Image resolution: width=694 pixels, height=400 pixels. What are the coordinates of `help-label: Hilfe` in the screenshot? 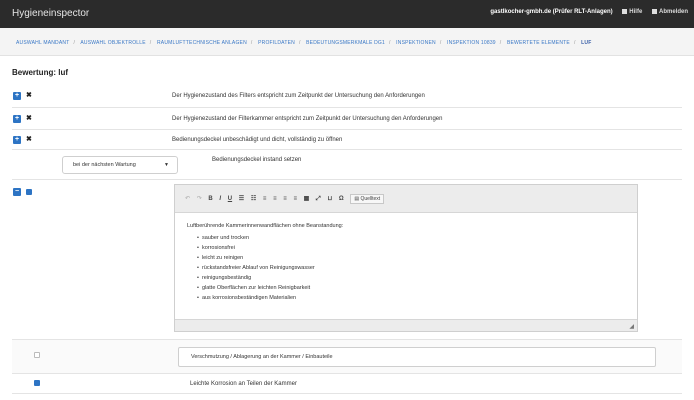 It's located at (636, 12).